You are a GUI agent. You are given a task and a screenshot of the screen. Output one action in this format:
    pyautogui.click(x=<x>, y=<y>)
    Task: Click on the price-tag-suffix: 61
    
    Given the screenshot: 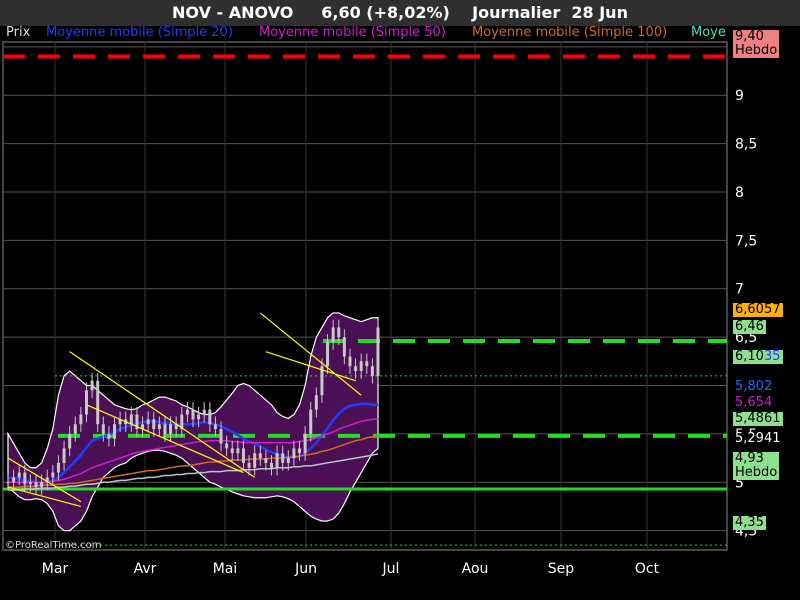 What is the action you would take?
    pyautogui.click(x=772, y=418)
    